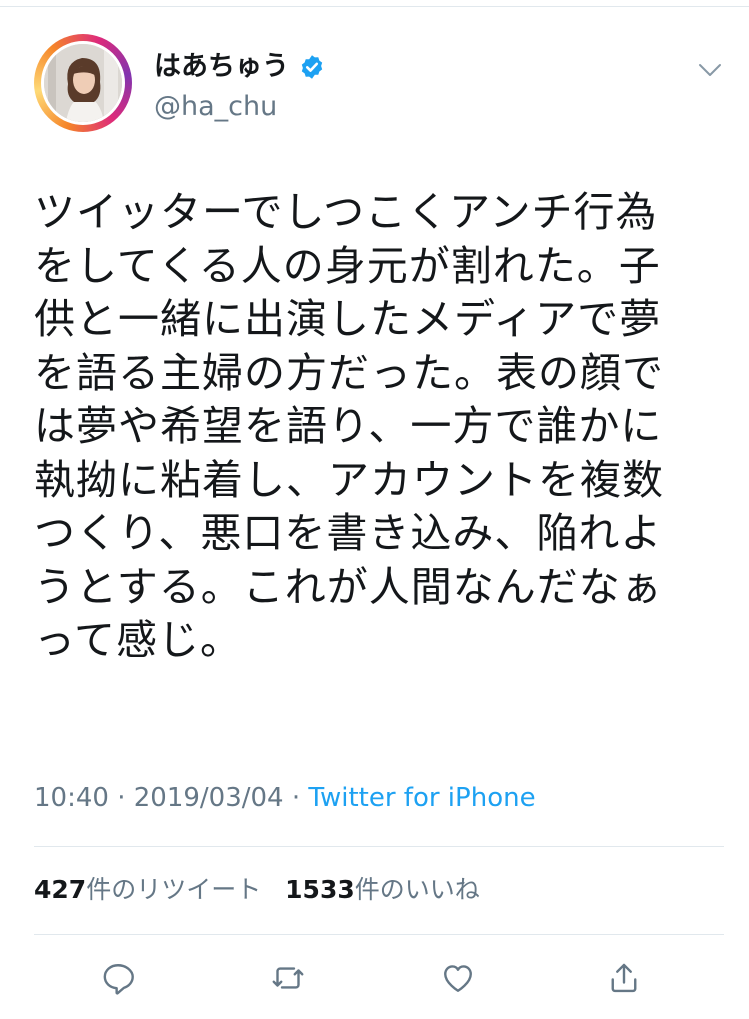  I want to click on verified-badge-icon, so click(312, 67).